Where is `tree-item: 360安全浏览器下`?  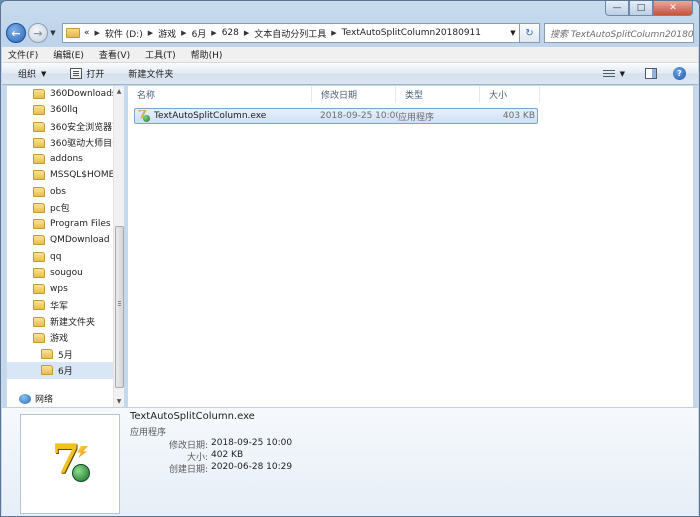 tree-item: 360安全浏览器下 is located at coordinates (60, 127).